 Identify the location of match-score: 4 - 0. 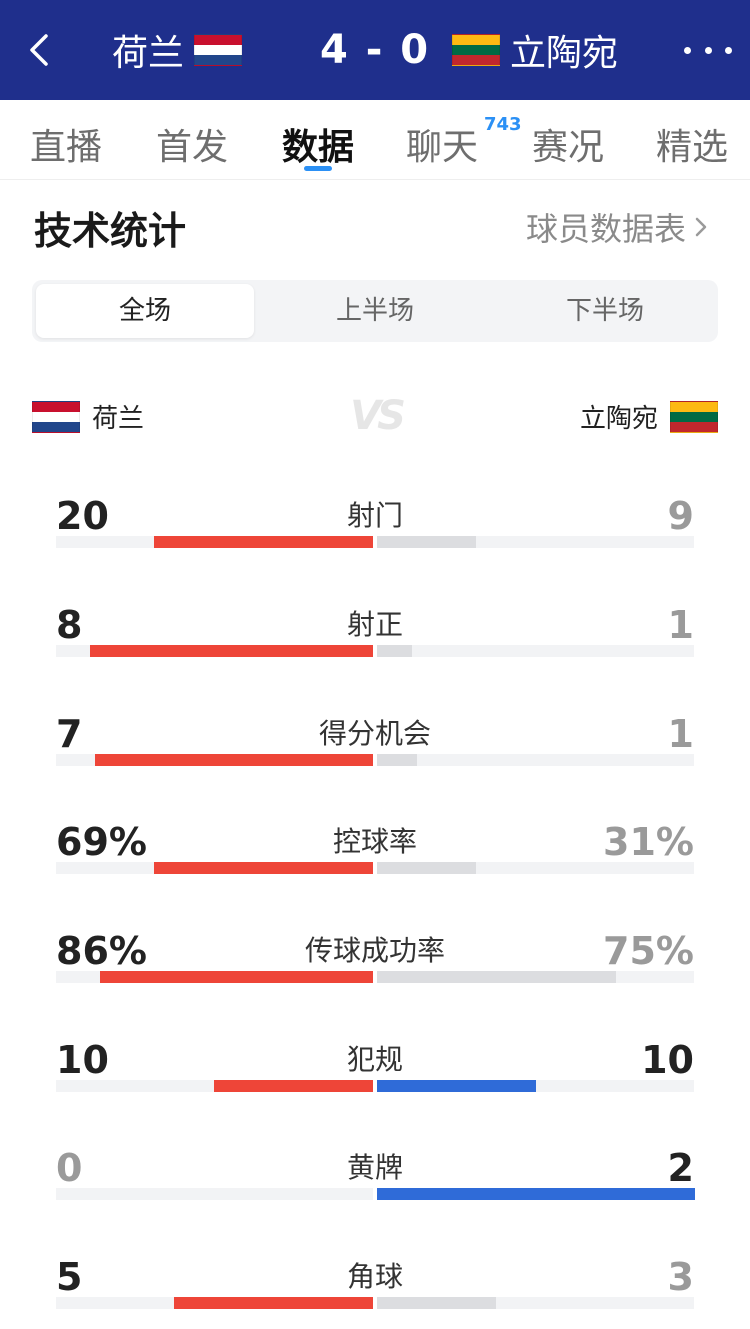
(375, 50).